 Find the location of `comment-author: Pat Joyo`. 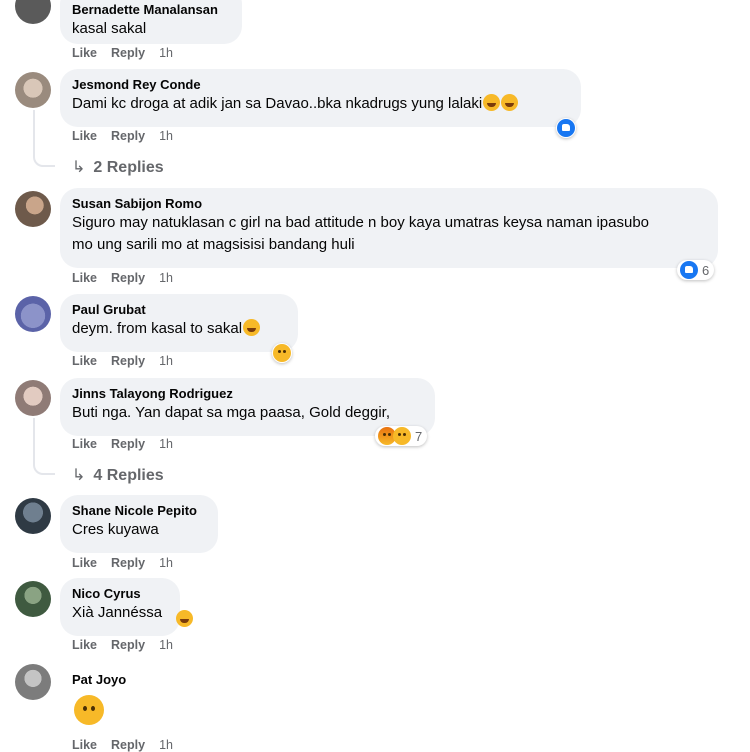

comment-author: Pat Joyo is located at coordinates (99, 679).